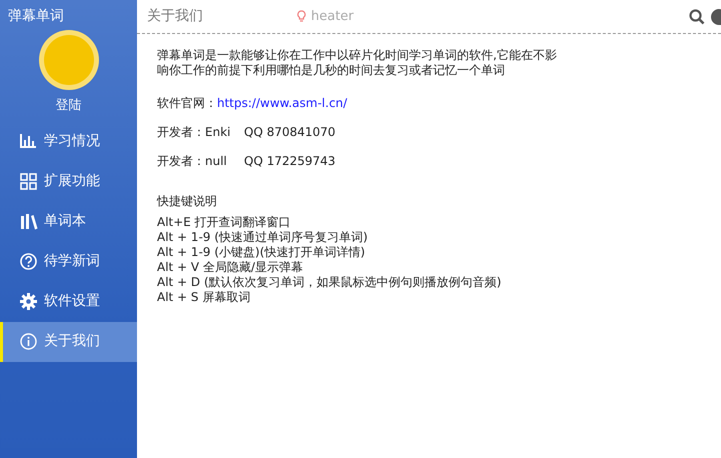  I want to click on books-icon, so click(29, 221).